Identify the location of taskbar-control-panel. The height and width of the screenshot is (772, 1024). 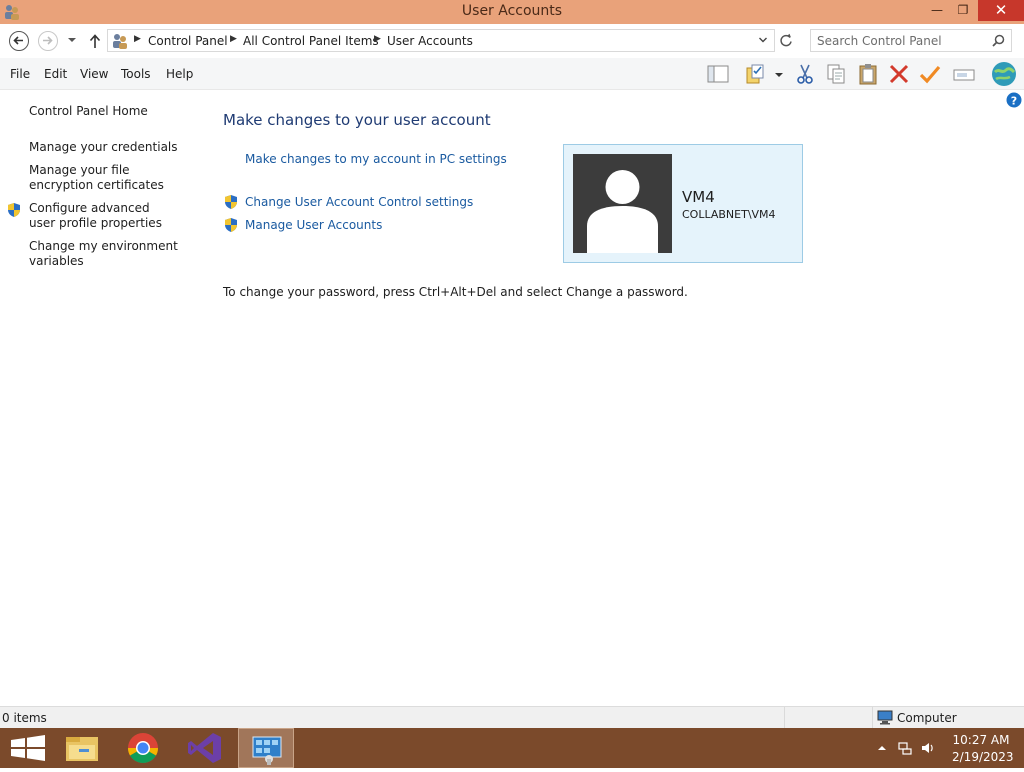
(266, 748).